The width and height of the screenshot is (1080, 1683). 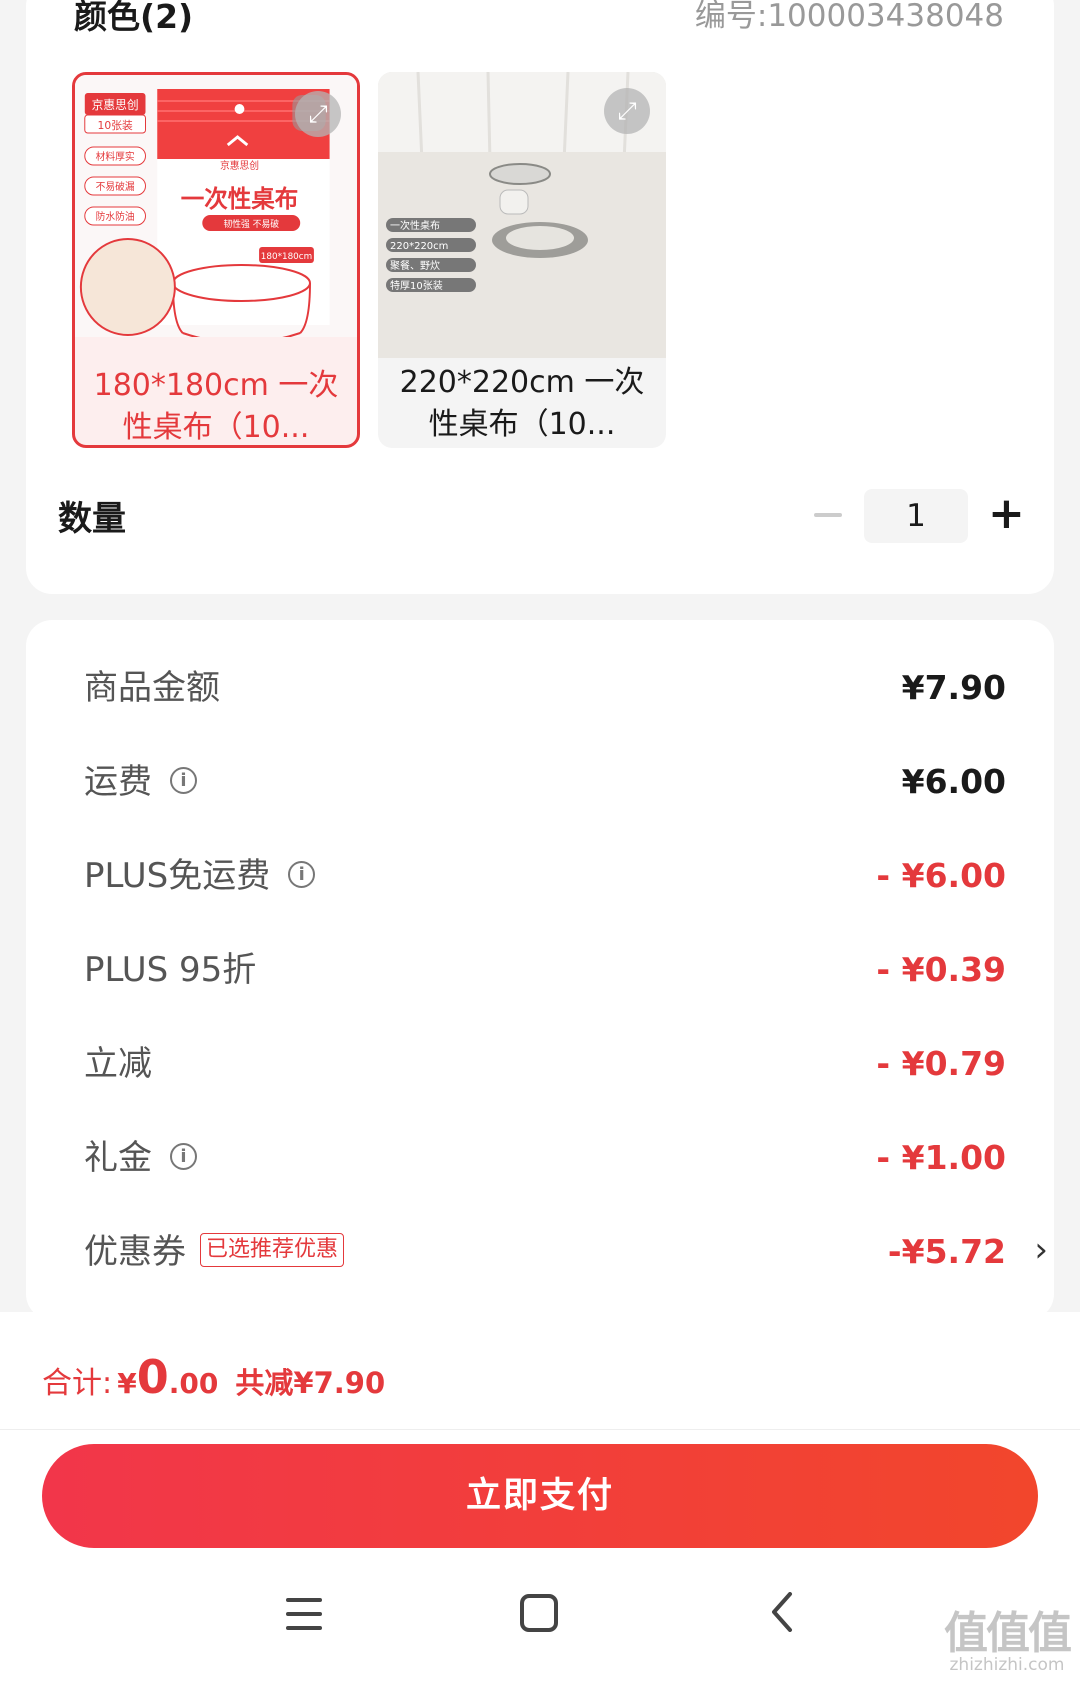 What do you see at coordinates (539, 1613) in the screenshot?
I see `home-icon` at bounding box center [539, 1613].